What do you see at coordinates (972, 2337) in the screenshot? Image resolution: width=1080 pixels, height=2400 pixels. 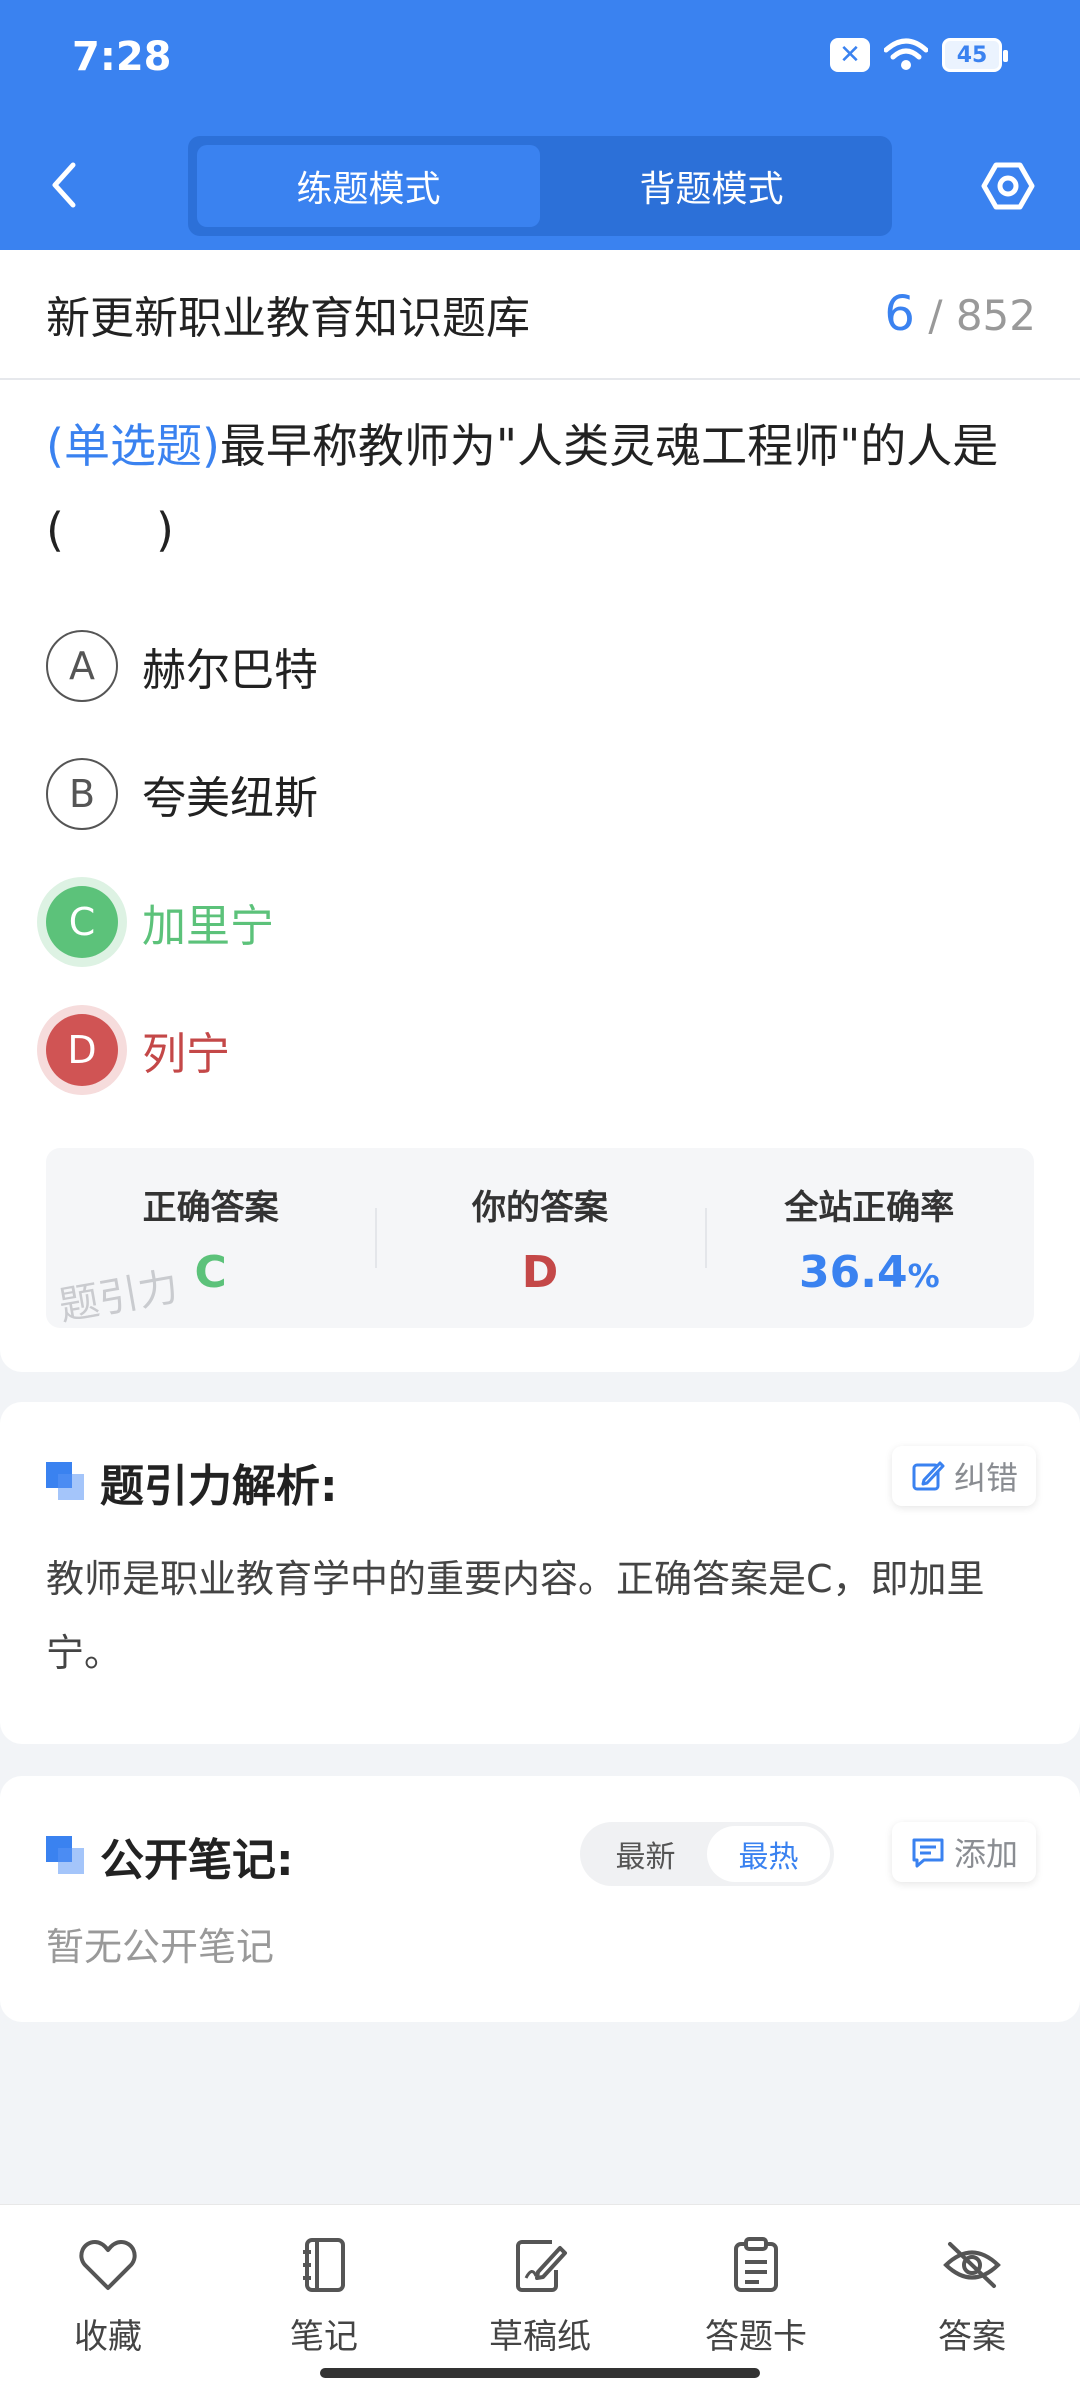 I see `nav-label: 答案` at bounding box center [972, 2337].